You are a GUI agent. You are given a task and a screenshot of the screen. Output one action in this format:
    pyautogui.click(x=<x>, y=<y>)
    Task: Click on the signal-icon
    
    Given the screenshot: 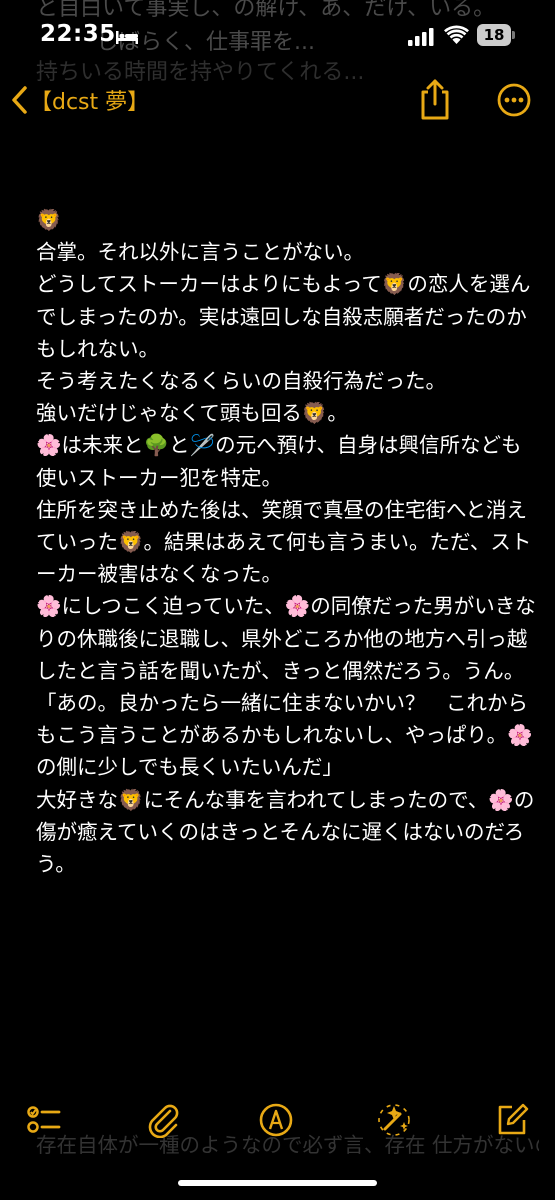 What is the action you would take?
    pyautogui.click(x=421, y=37)
    